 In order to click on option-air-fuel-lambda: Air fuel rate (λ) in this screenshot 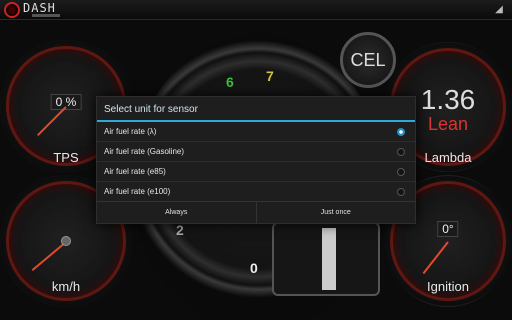, I will do `click(256, 132)`.